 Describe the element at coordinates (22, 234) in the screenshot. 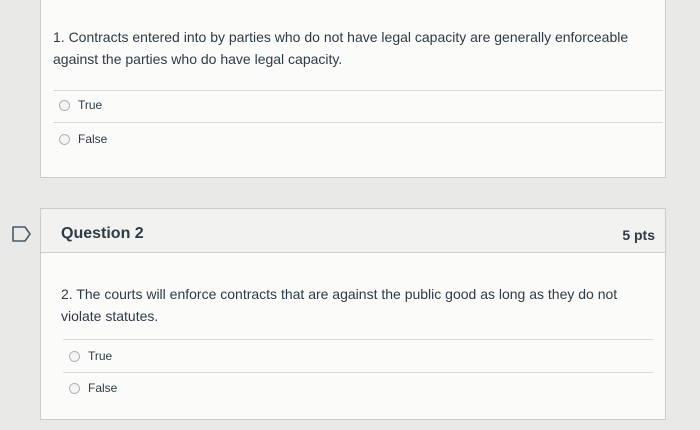

I see `flag-question-icon` at that location.